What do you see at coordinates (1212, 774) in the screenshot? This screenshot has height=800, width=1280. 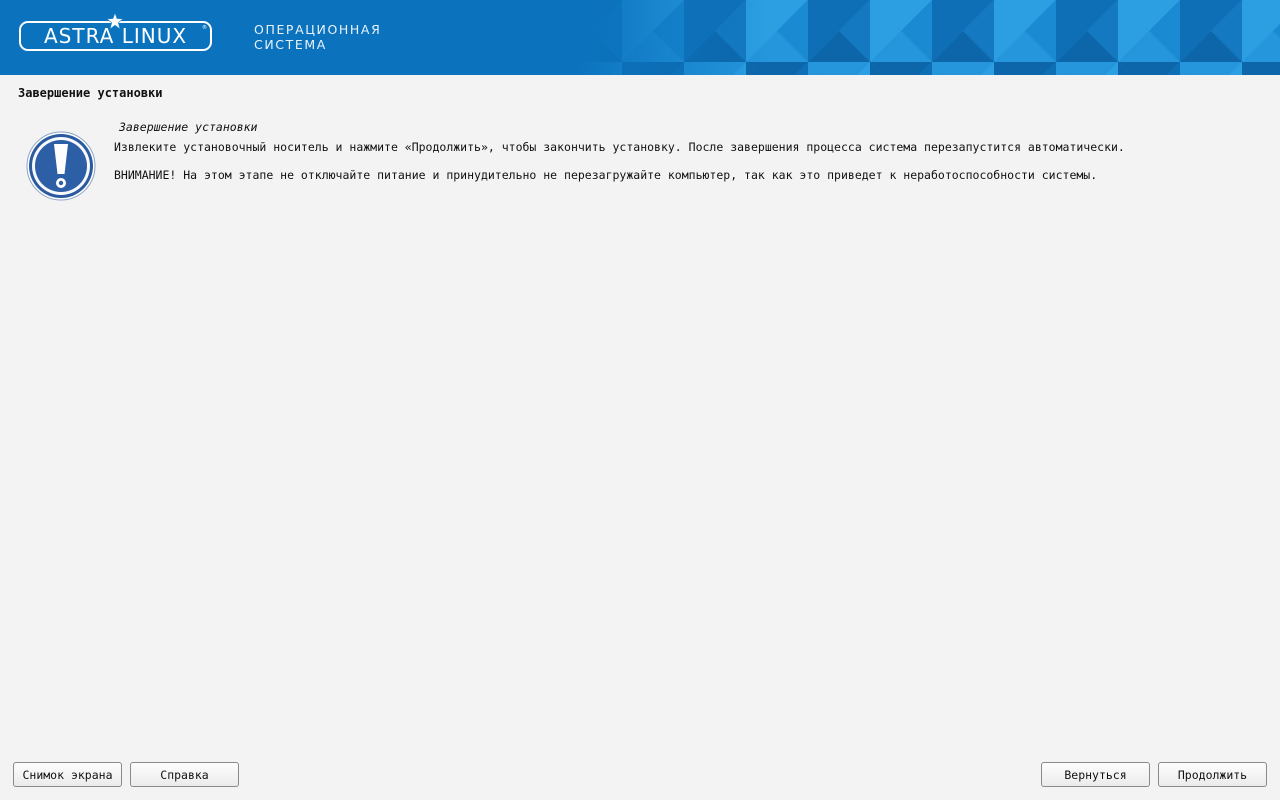 I see `continue-button: Продолжить` at bounding box center [1212, 774].